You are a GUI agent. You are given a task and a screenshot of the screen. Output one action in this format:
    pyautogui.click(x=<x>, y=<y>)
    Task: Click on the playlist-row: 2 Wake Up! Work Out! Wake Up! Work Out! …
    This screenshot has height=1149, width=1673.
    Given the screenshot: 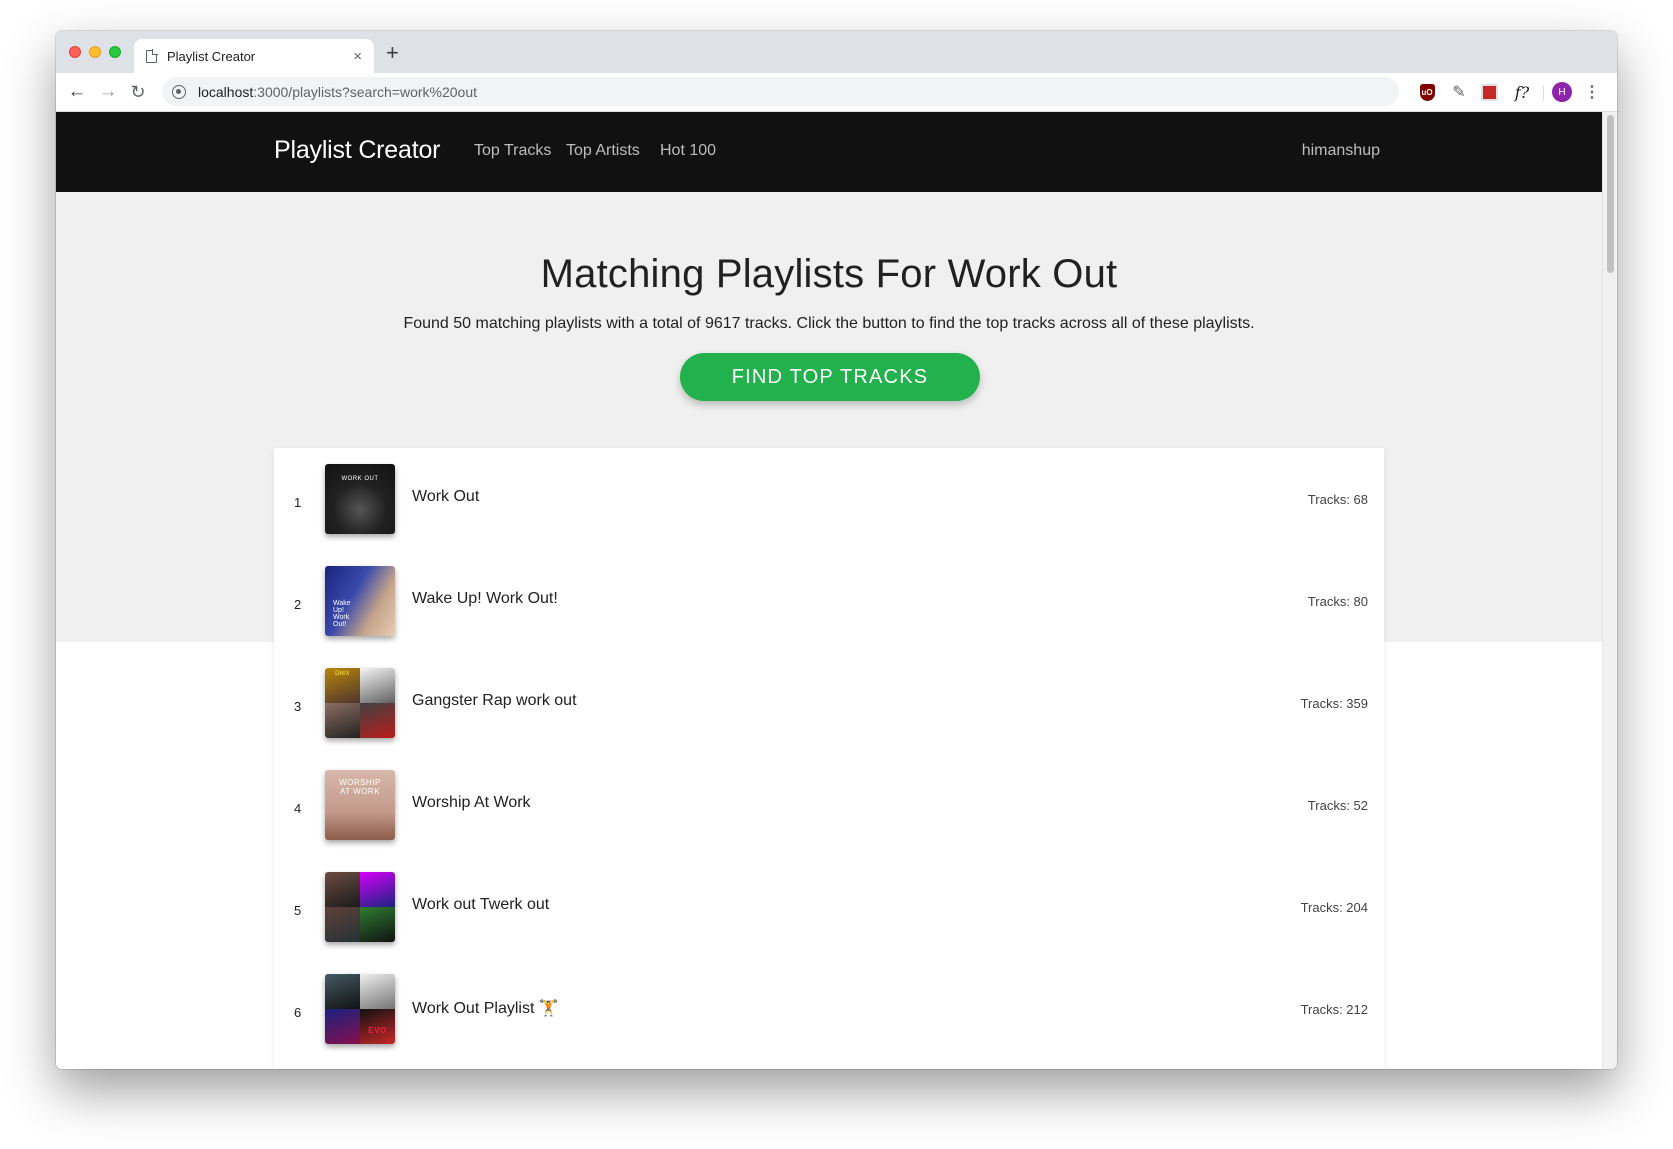 What is the action you would take?
    pyautogui.click(x=829, y=601)
    